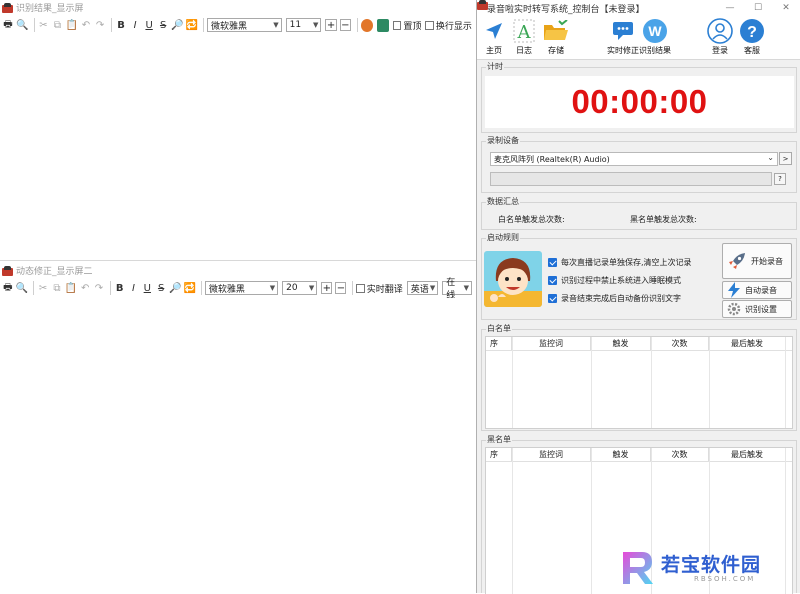 This screenshot has height=594, width=800. Describe the element at coordinates (531, 219) in the screenshot. I see `whitelist-count-label: 白名单触发总次数:` at that location.